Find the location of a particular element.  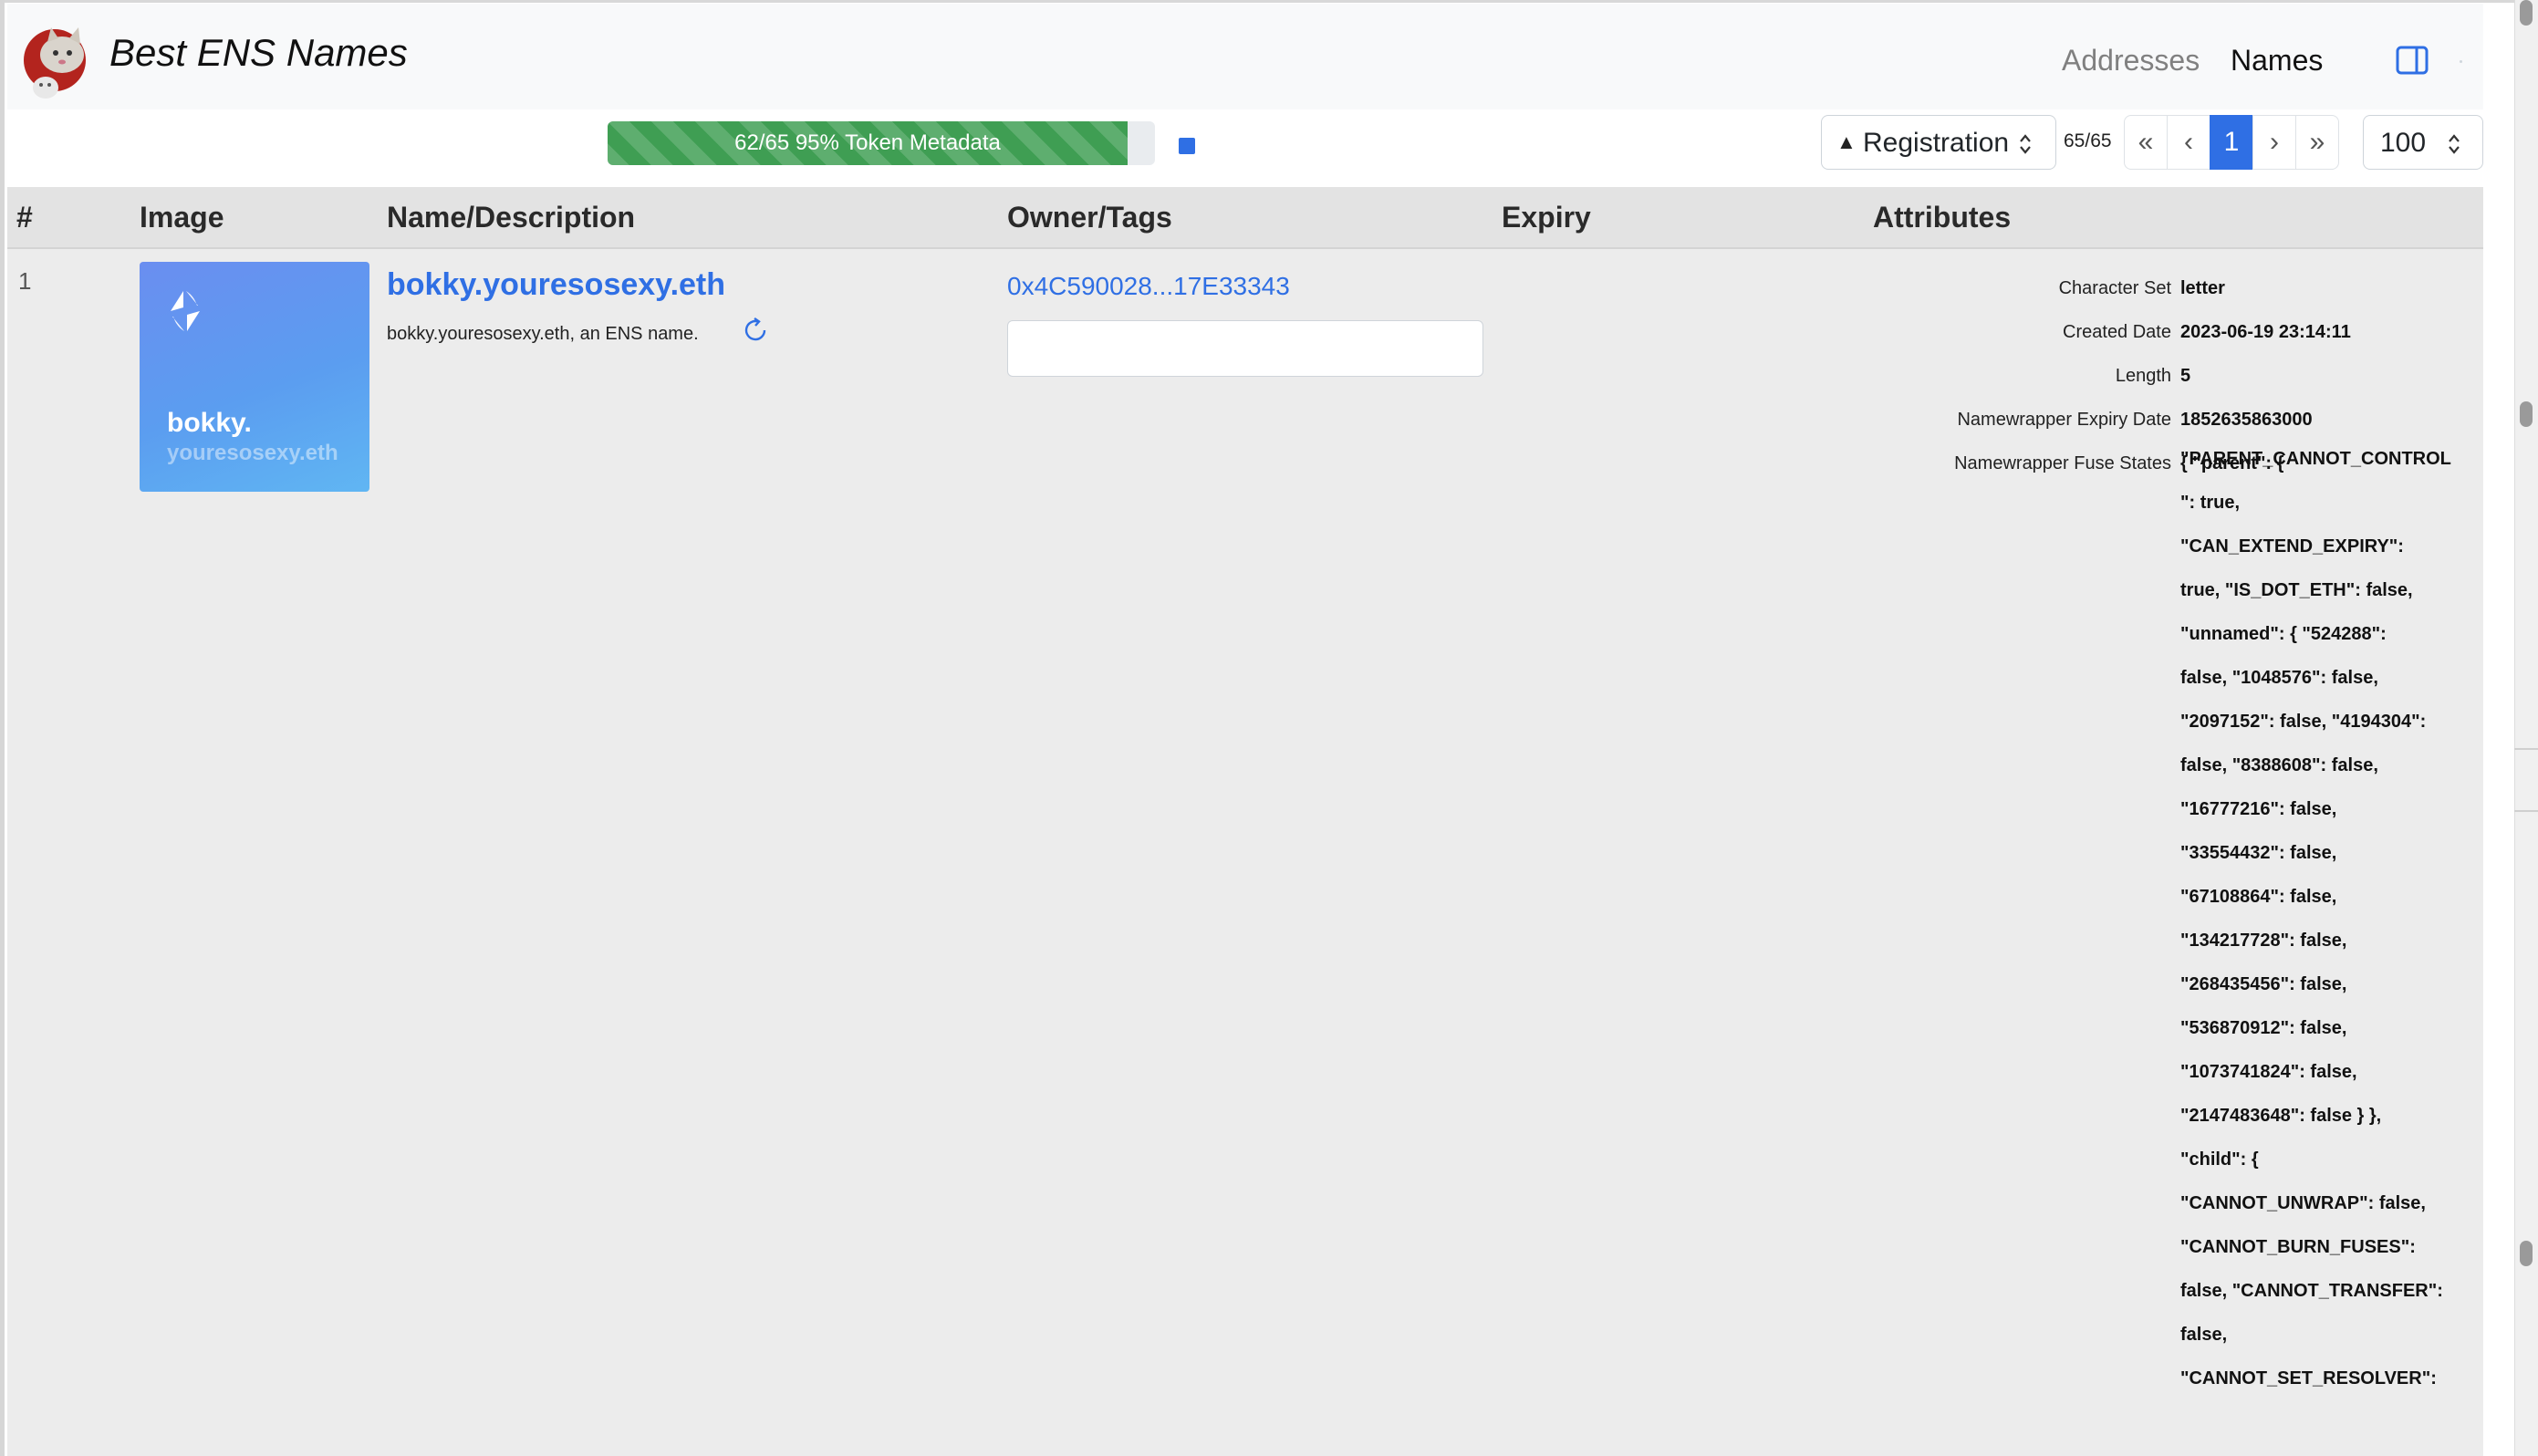

sidebar-toggle-icon is located at coordinates (2412, 60).